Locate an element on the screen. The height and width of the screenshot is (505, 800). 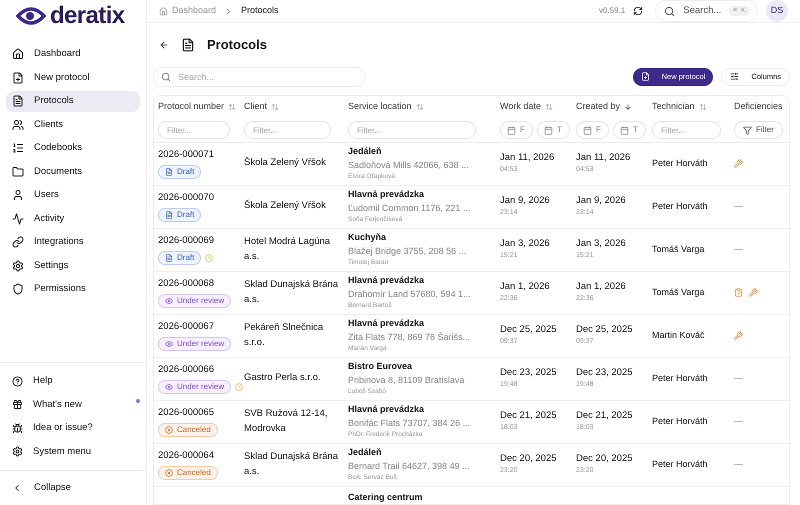
sidebar-item: Protocols is located at coordinates (73, 101).